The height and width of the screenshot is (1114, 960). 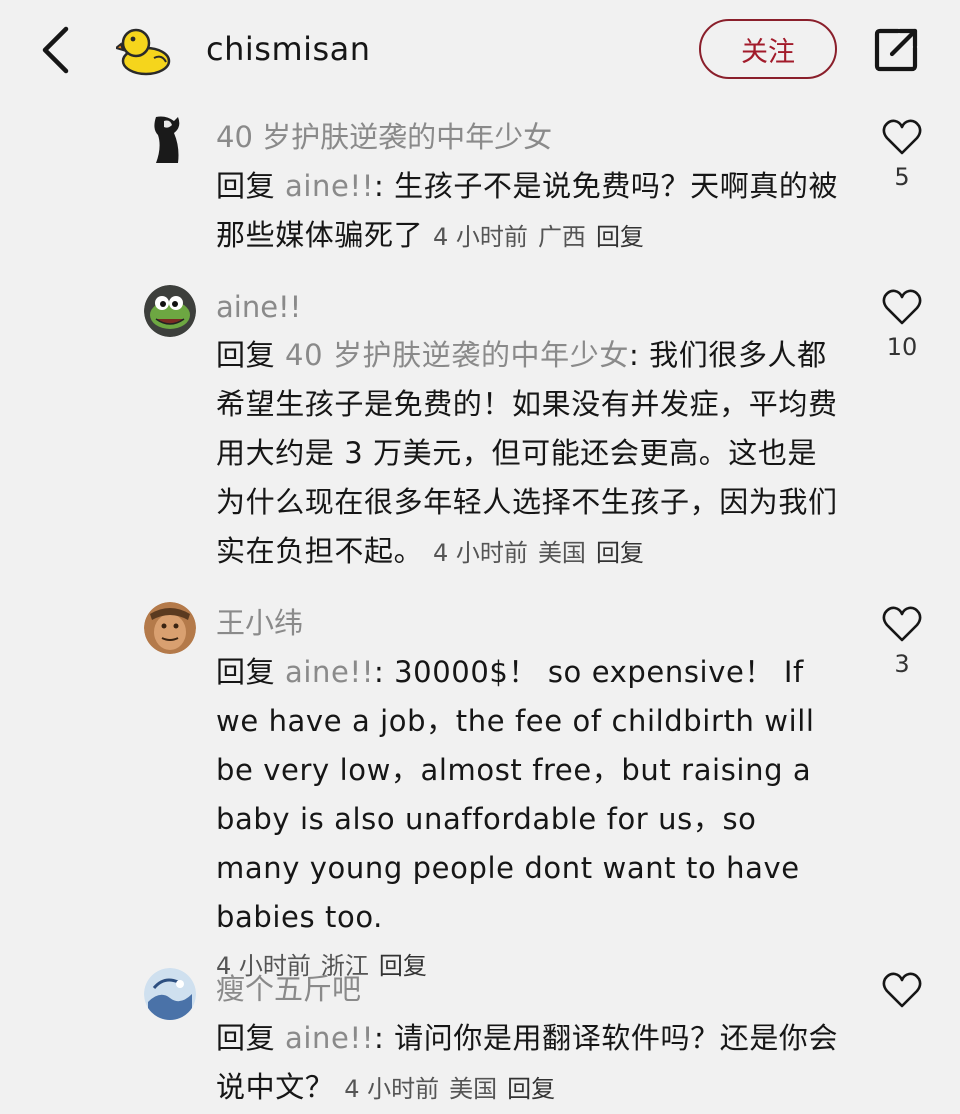 I want to click on like-button: 3, so click(x=902, y=642).